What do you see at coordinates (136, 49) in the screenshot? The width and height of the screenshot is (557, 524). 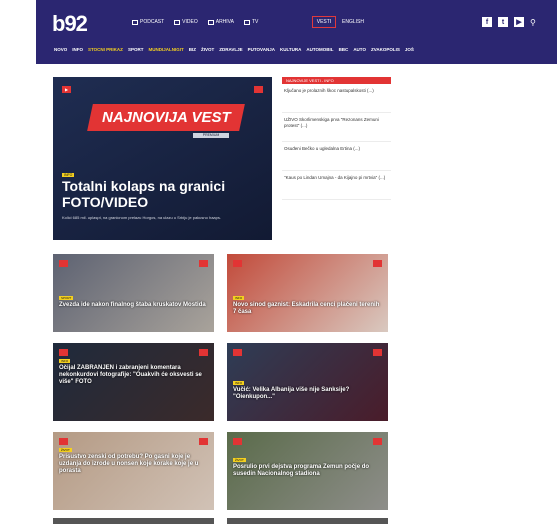 I see `cat-sport: SPORT` at bounding box center [136, 49].